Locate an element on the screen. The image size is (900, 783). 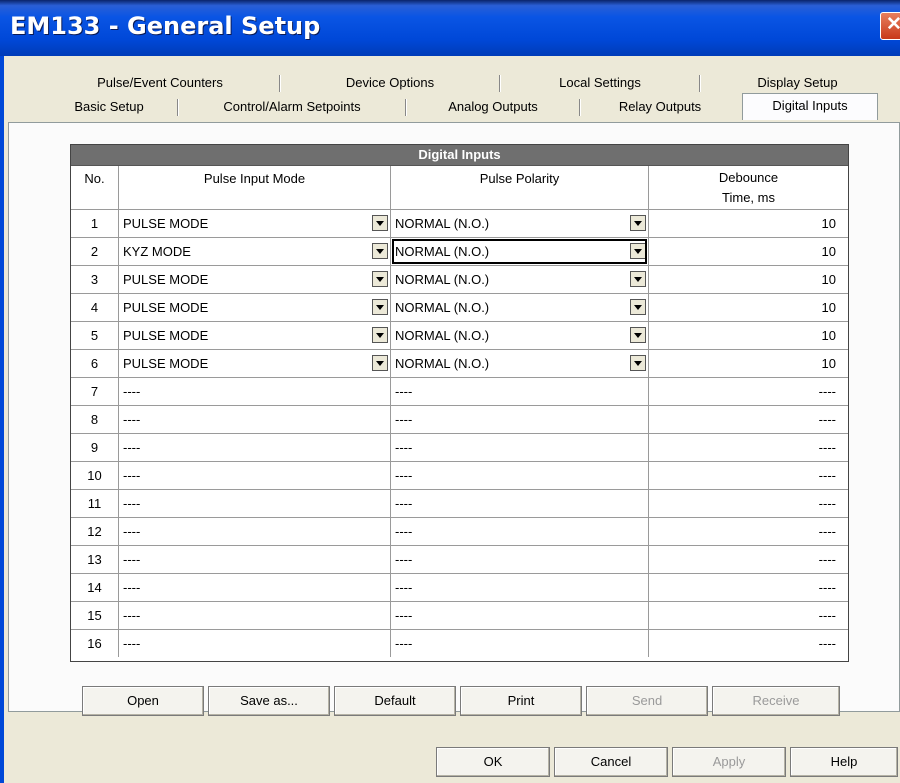
help-button: Help is located at coordinates (844, 762).